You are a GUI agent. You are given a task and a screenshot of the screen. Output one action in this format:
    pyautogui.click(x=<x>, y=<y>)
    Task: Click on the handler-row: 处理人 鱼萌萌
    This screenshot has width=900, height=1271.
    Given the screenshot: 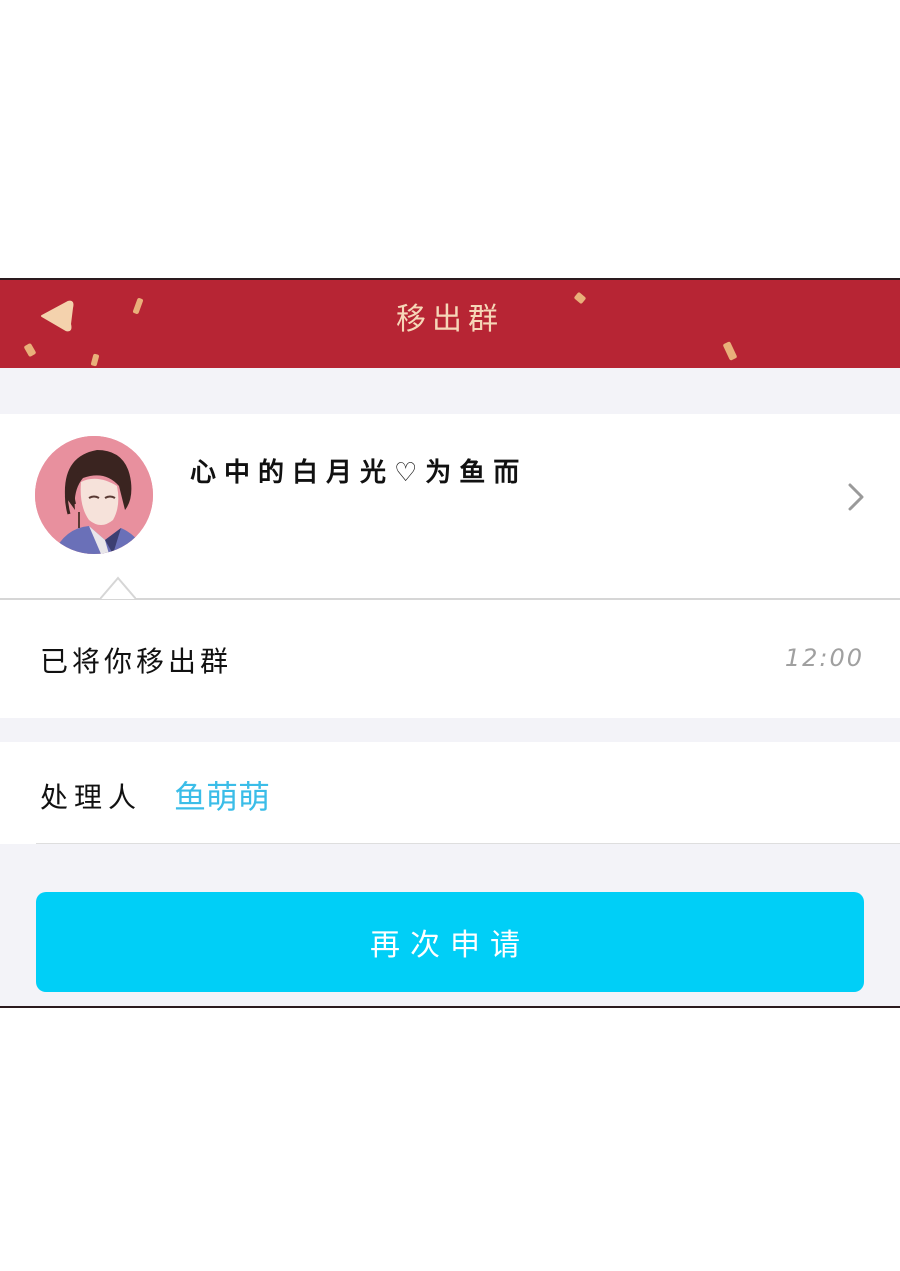 What is the action you would take?
    pyautogui.click(x=450, y=793)
    